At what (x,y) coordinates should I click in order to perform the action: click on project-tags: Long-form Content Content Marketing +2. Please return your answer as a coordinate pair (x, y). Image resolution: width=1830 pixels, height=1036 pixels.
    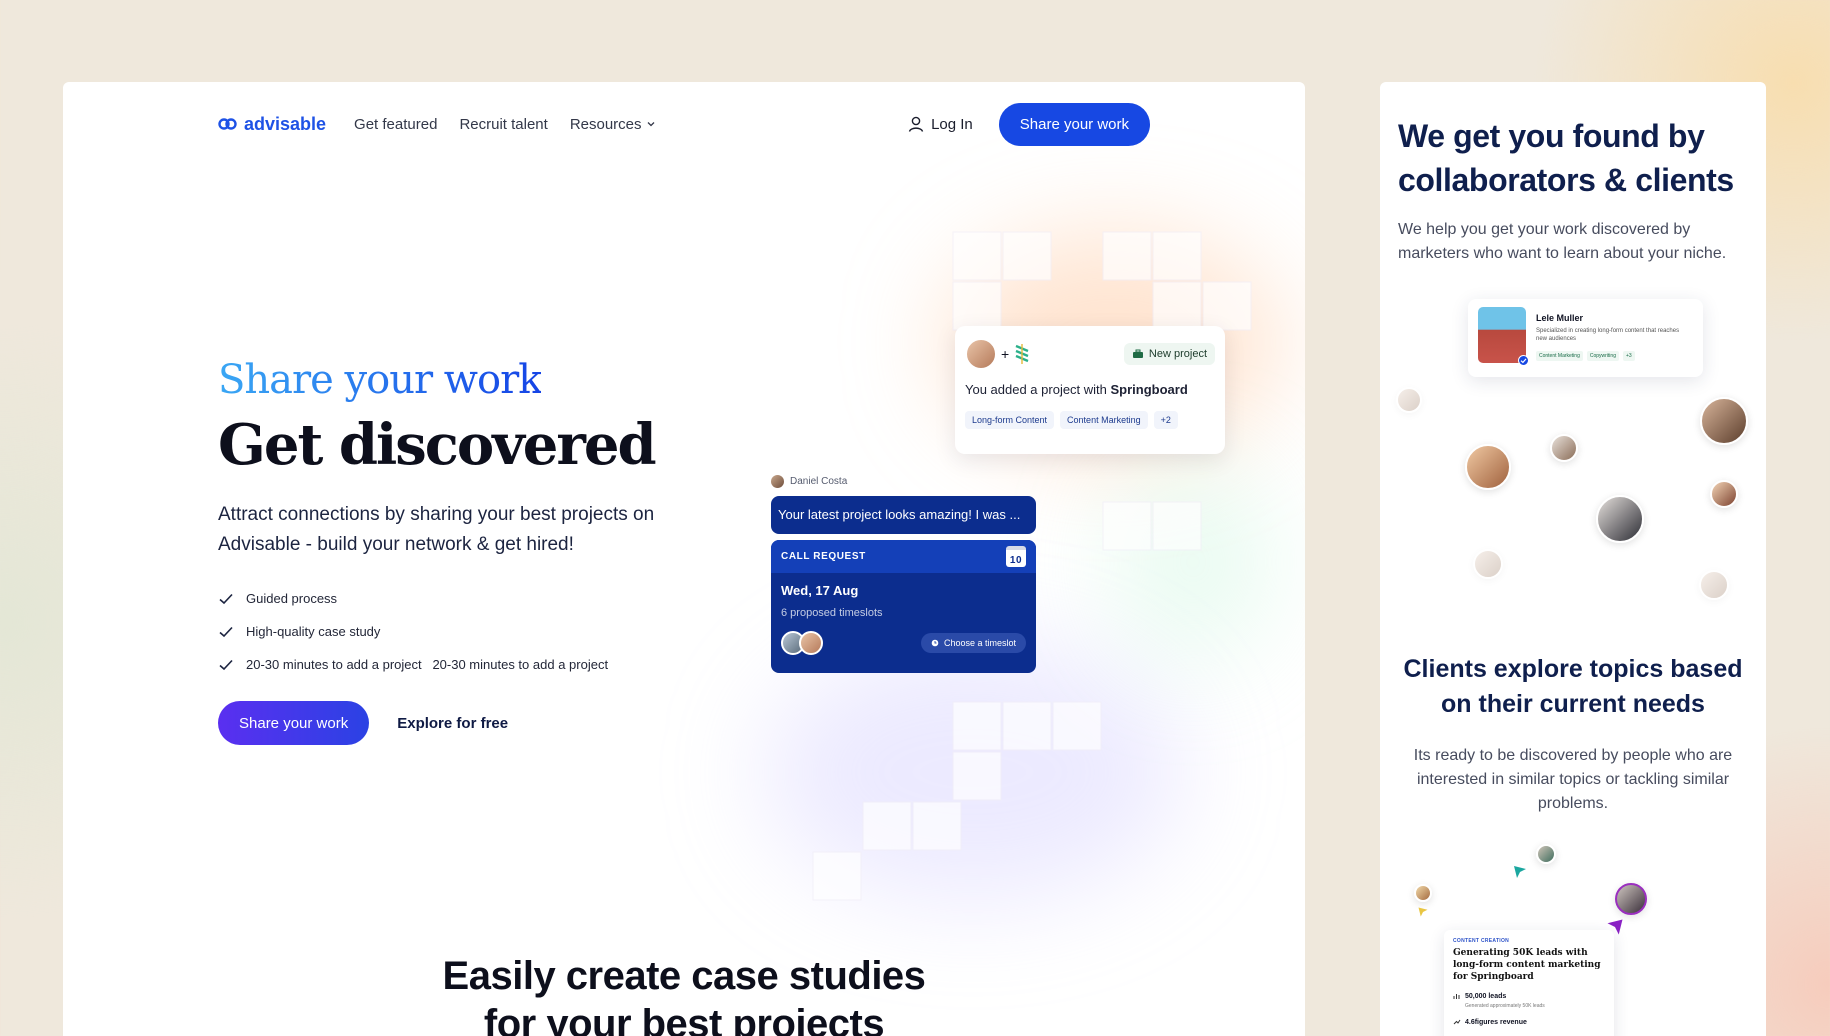
    Looking at the image, I should click on (1090, 420).